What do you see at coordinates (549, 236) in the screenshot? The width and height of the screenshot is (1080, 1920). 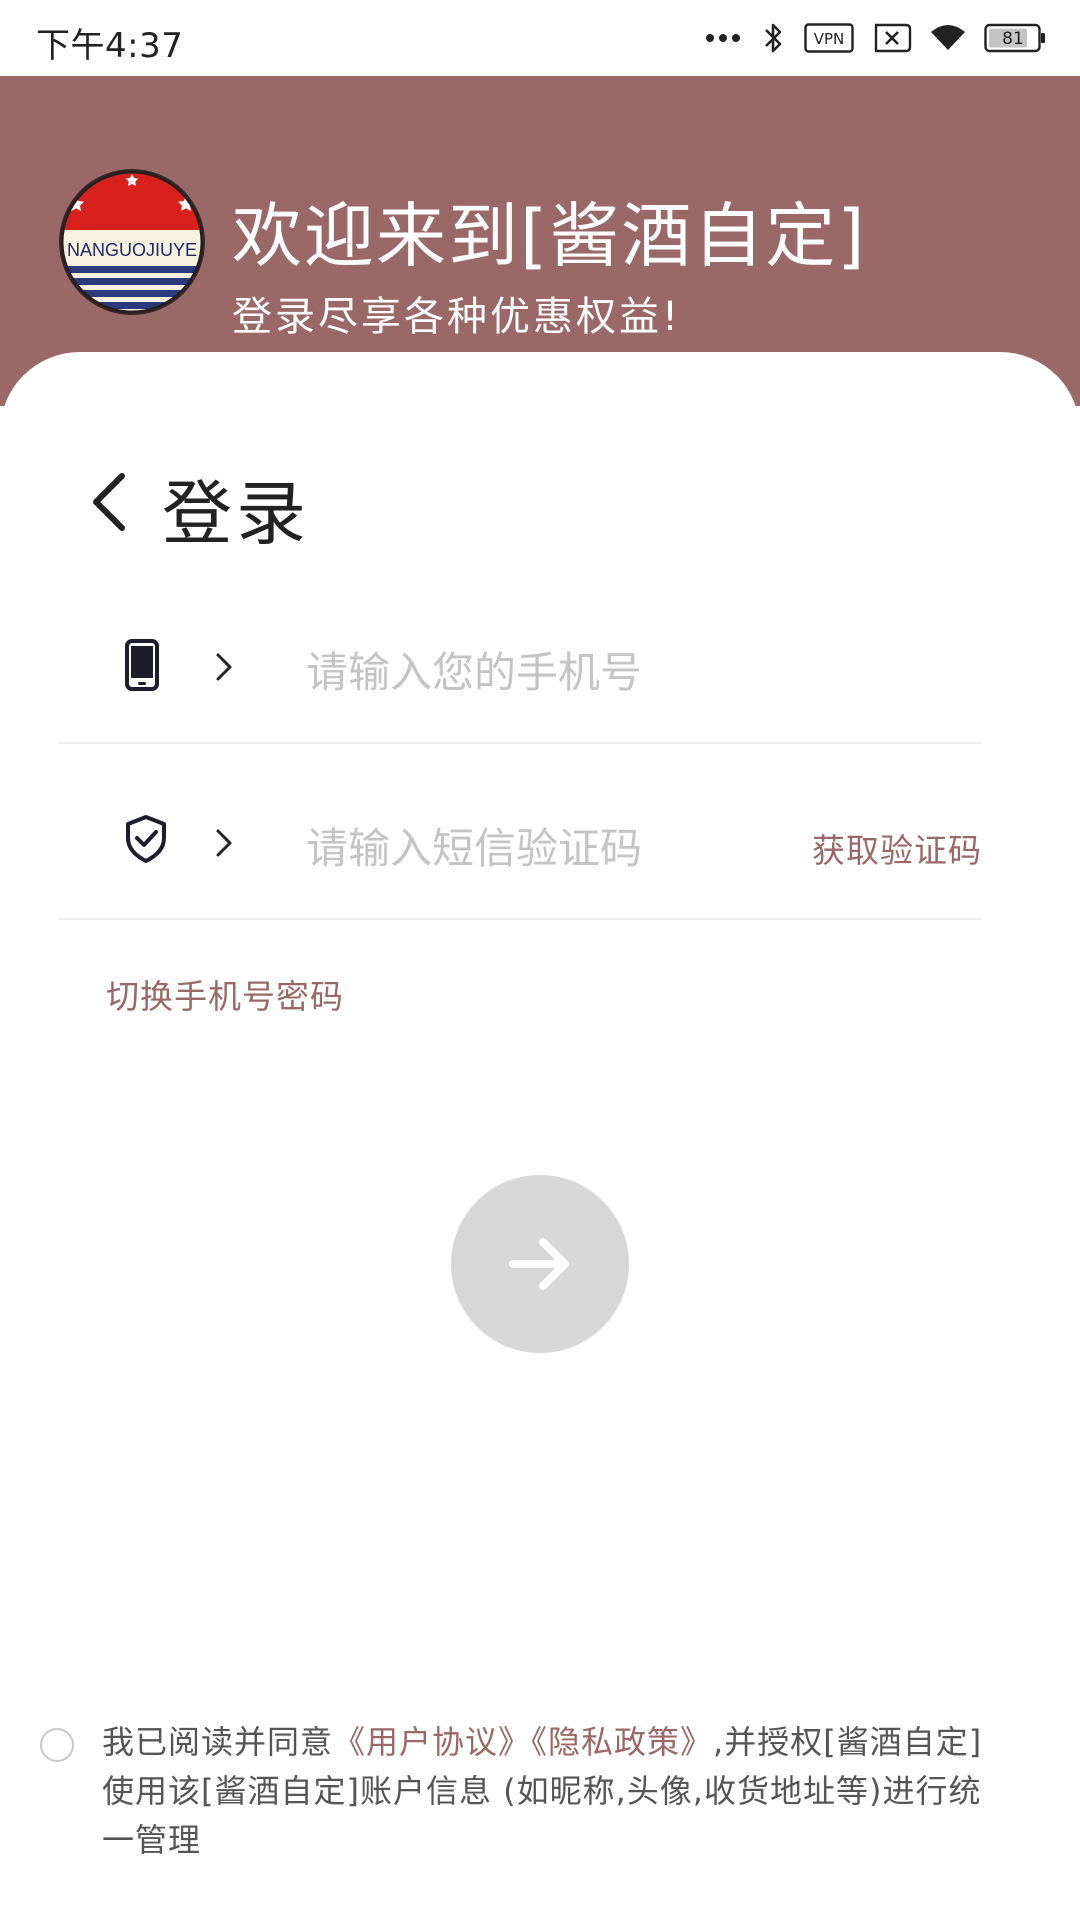 I see `welcome-title: 欢迎来到[酱酒自定]` at bounding box center [549, 236].